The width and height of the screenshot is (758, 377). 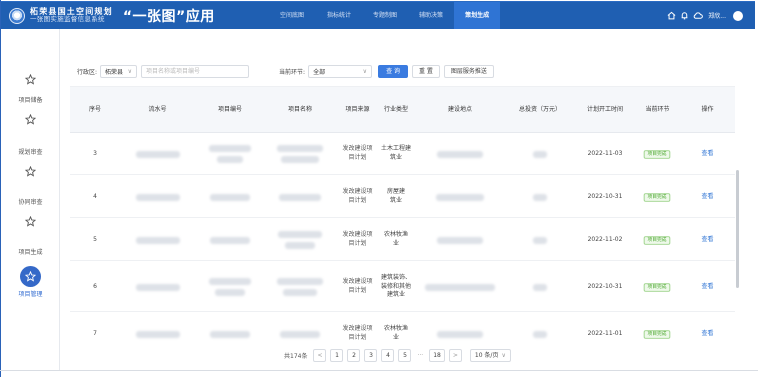 I want to click on app-title: “一张图”应用, so click(x=168, y=16).